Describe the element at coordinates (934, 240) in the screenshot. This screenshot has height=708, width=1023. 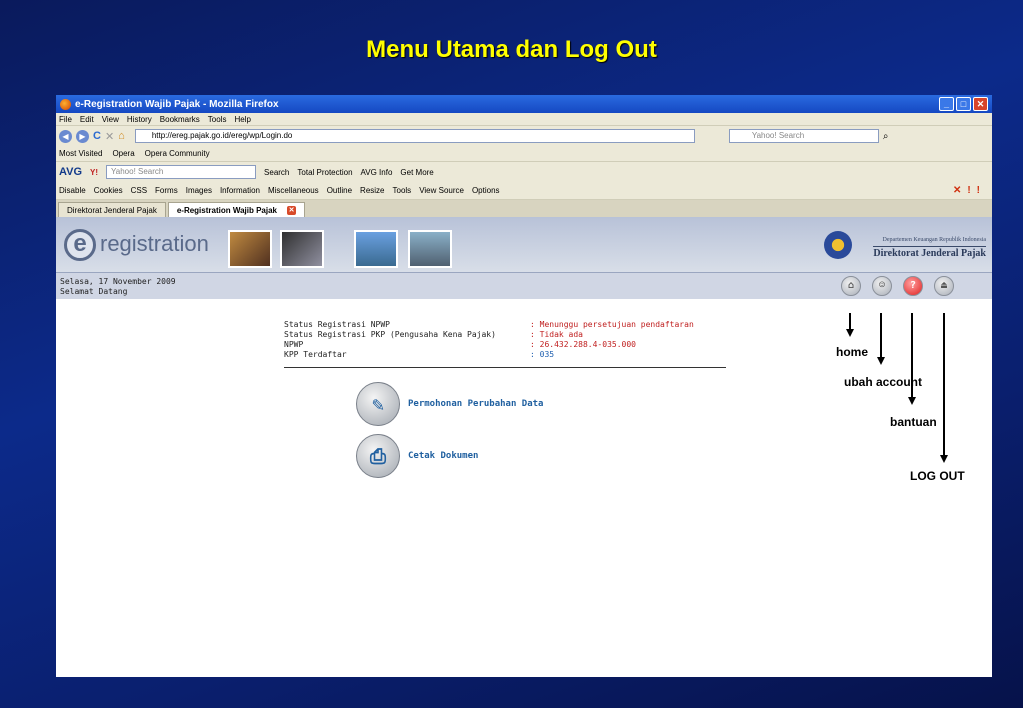
I see `ministry-name: Departemen Keuangan Republik Indonesia` at that location.